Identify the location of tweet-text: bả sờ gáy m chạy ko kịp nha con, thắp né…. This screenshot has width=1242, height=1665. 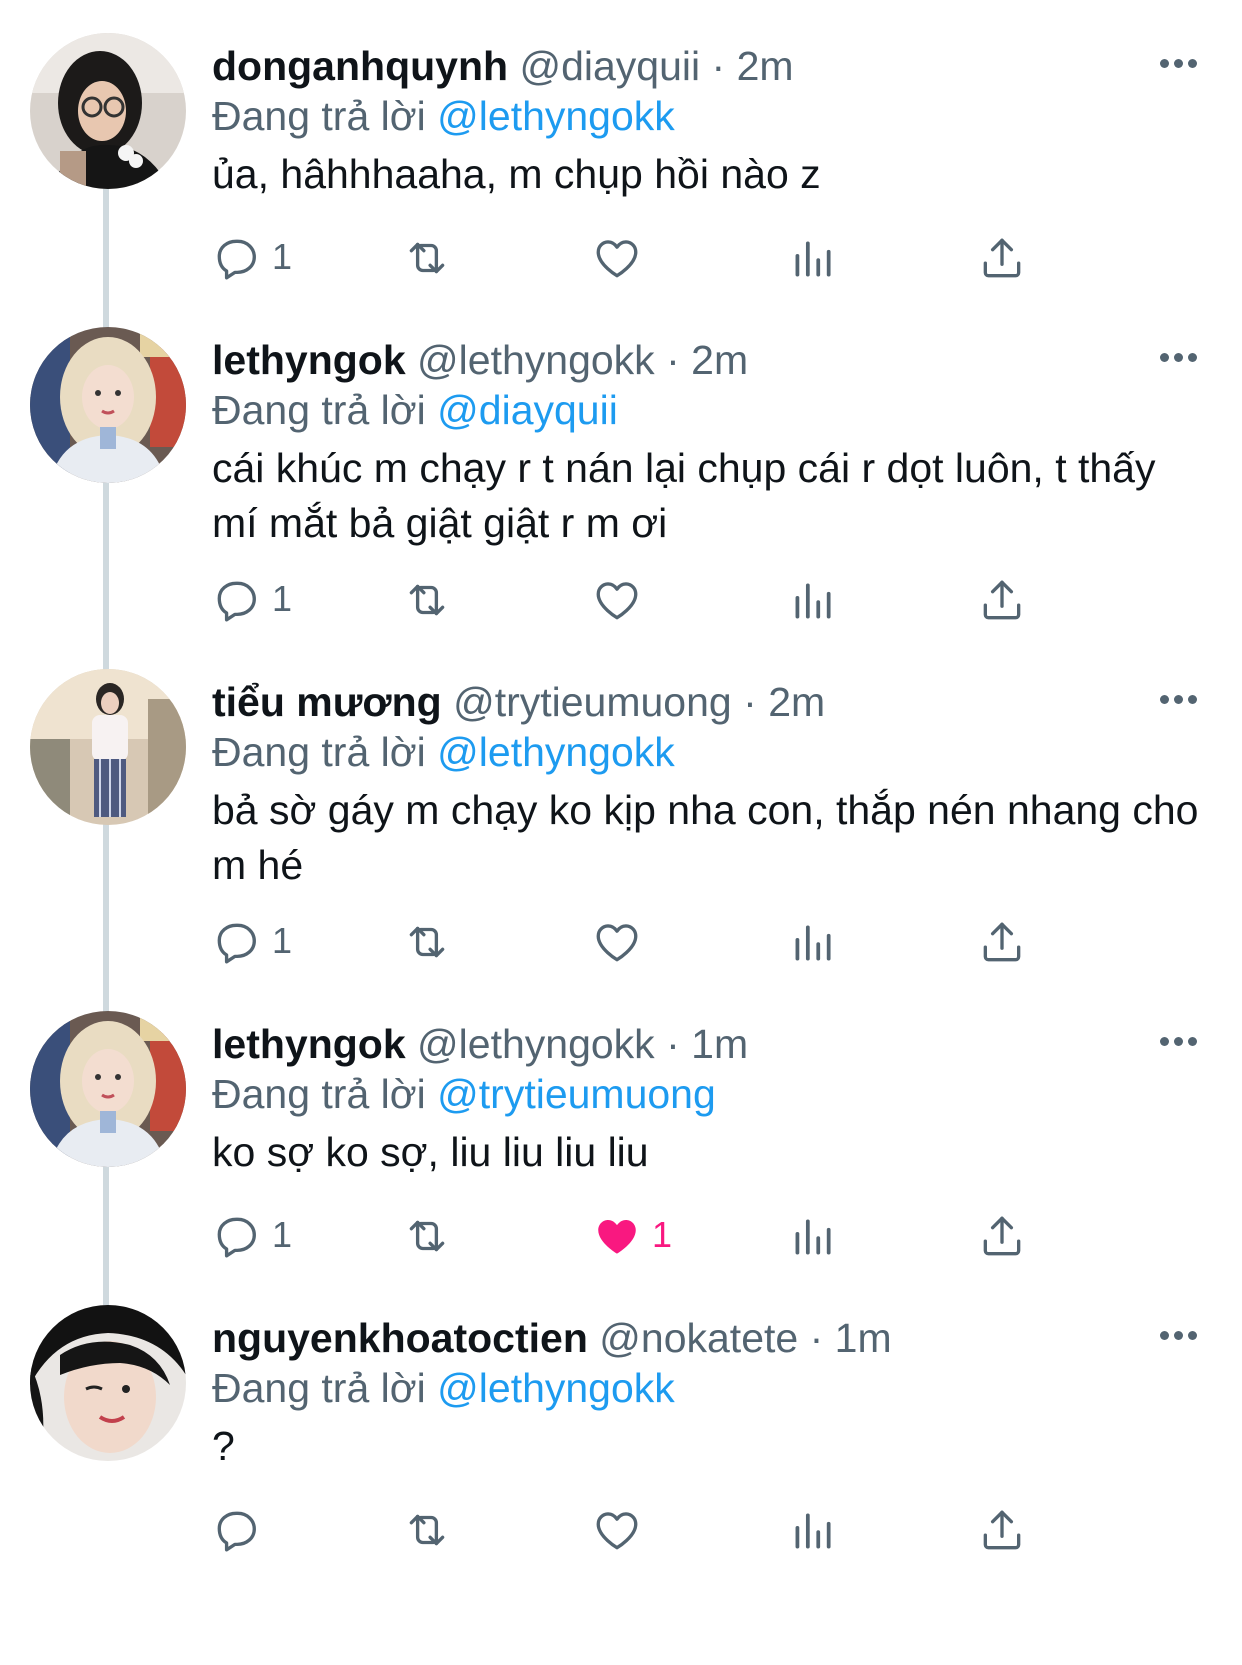
(705, 837).